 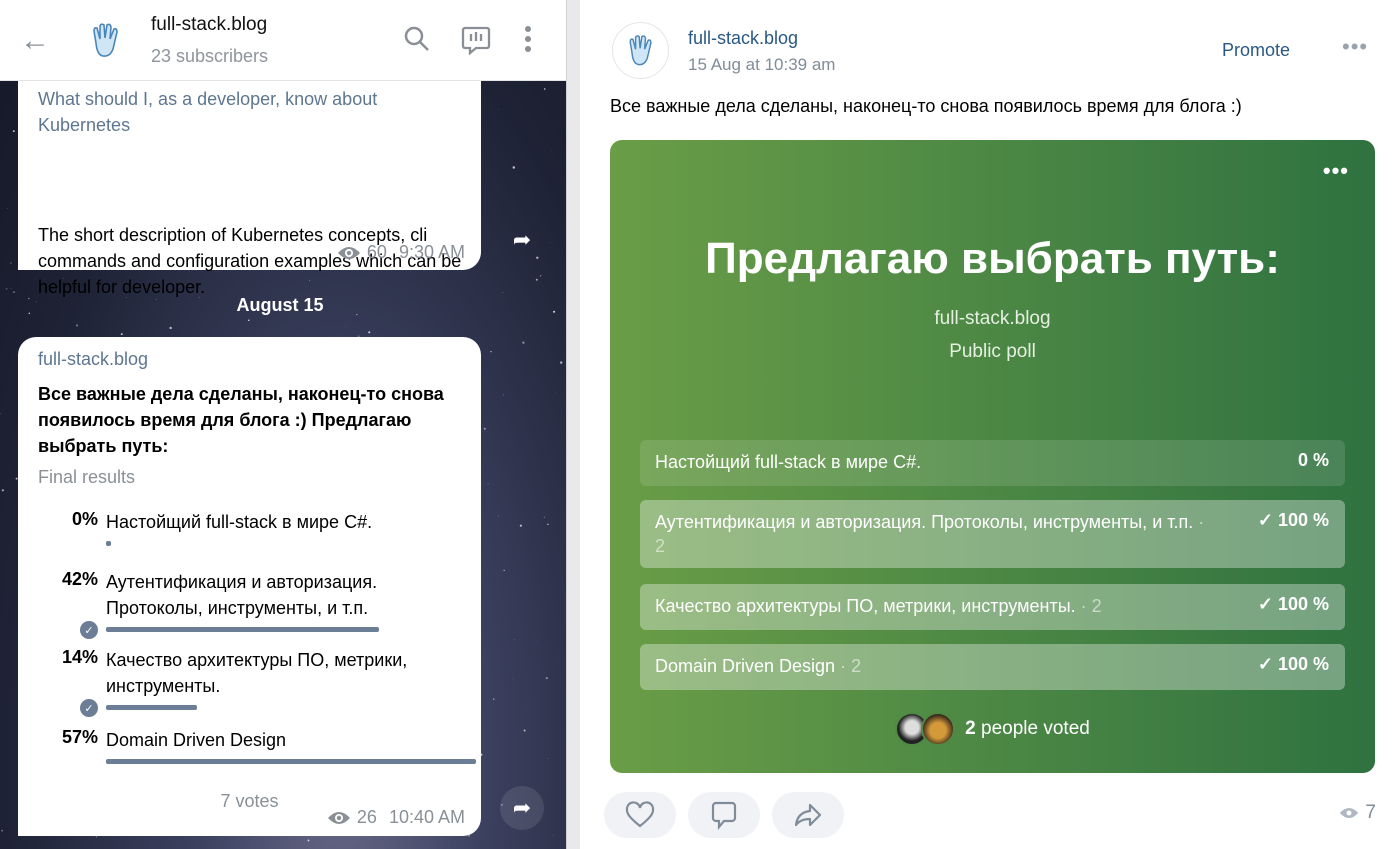 I want to click on option-percent: 14%, so click(x=79, y=657).